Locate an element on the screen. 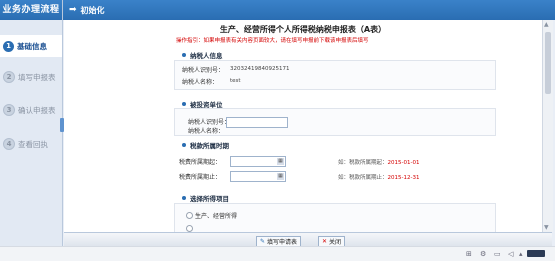  scrollbar-thumb is located at coordinates (548, 63).